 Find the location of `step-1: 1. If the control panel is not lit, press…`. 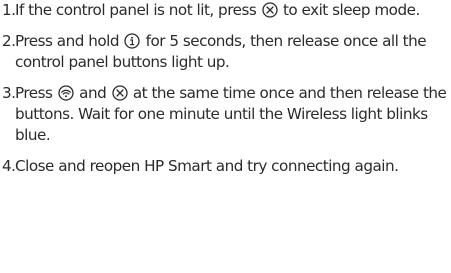

step-1: 1. If the control panel is not lit, press… is located at coordinates (226, 10).